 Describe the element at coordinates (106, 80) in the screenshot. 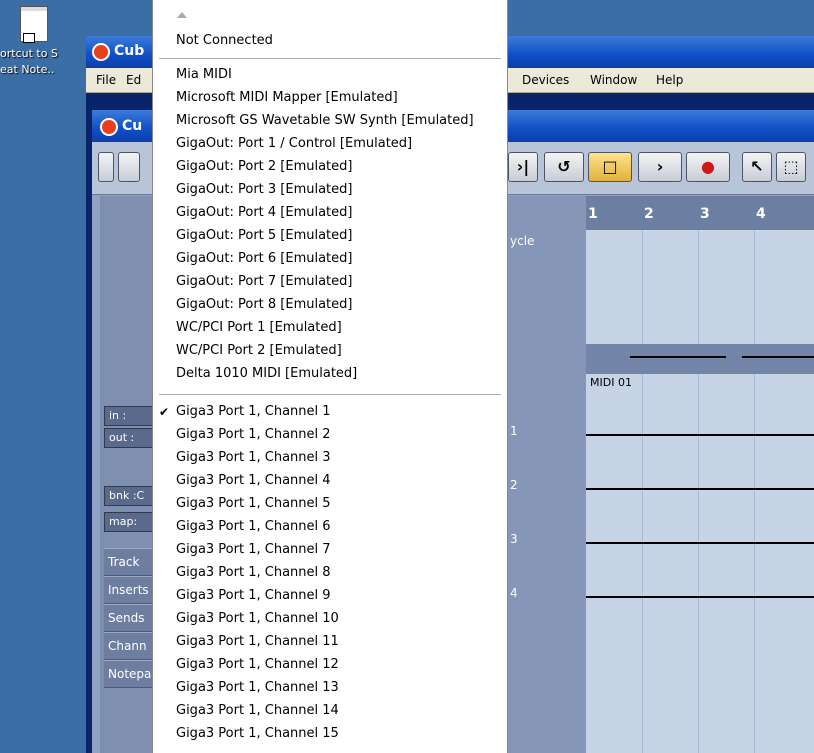

I see `menu-file: File` at that location.